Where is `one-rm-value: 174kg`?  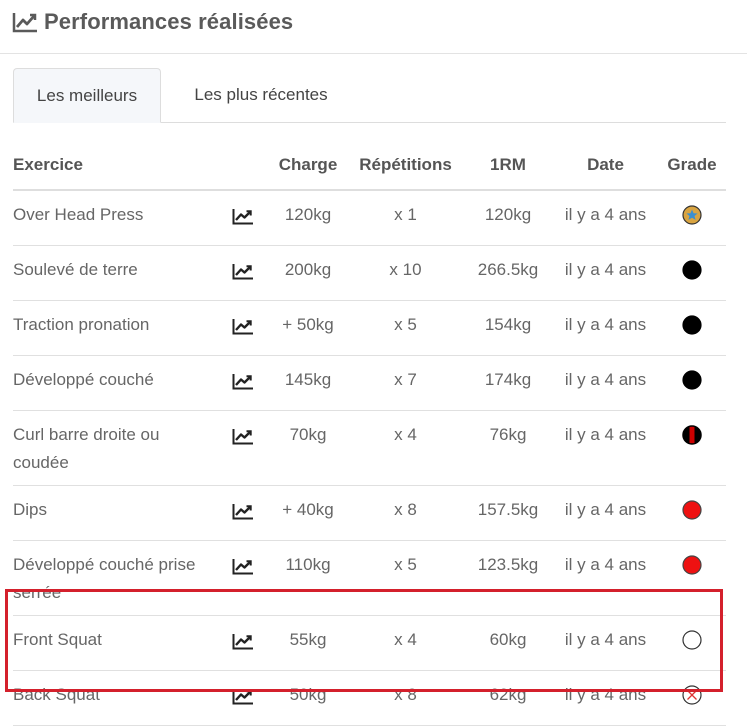
one-rm-value: 174kg is located at coordinates (508, 383).